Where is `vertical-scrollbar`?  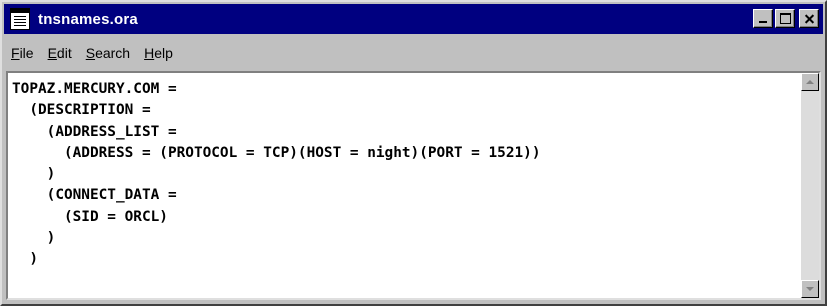 vertical-scrollbar is located at coordinates (810, 185).